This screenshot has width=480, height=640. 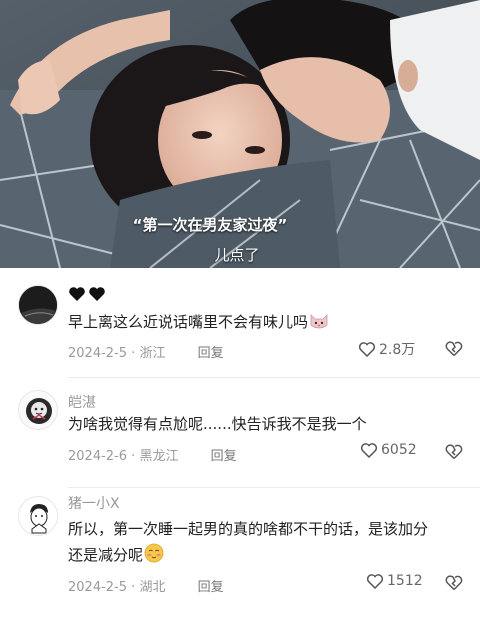 I want to click on like-button: 1512, so click(x=394, y=581).